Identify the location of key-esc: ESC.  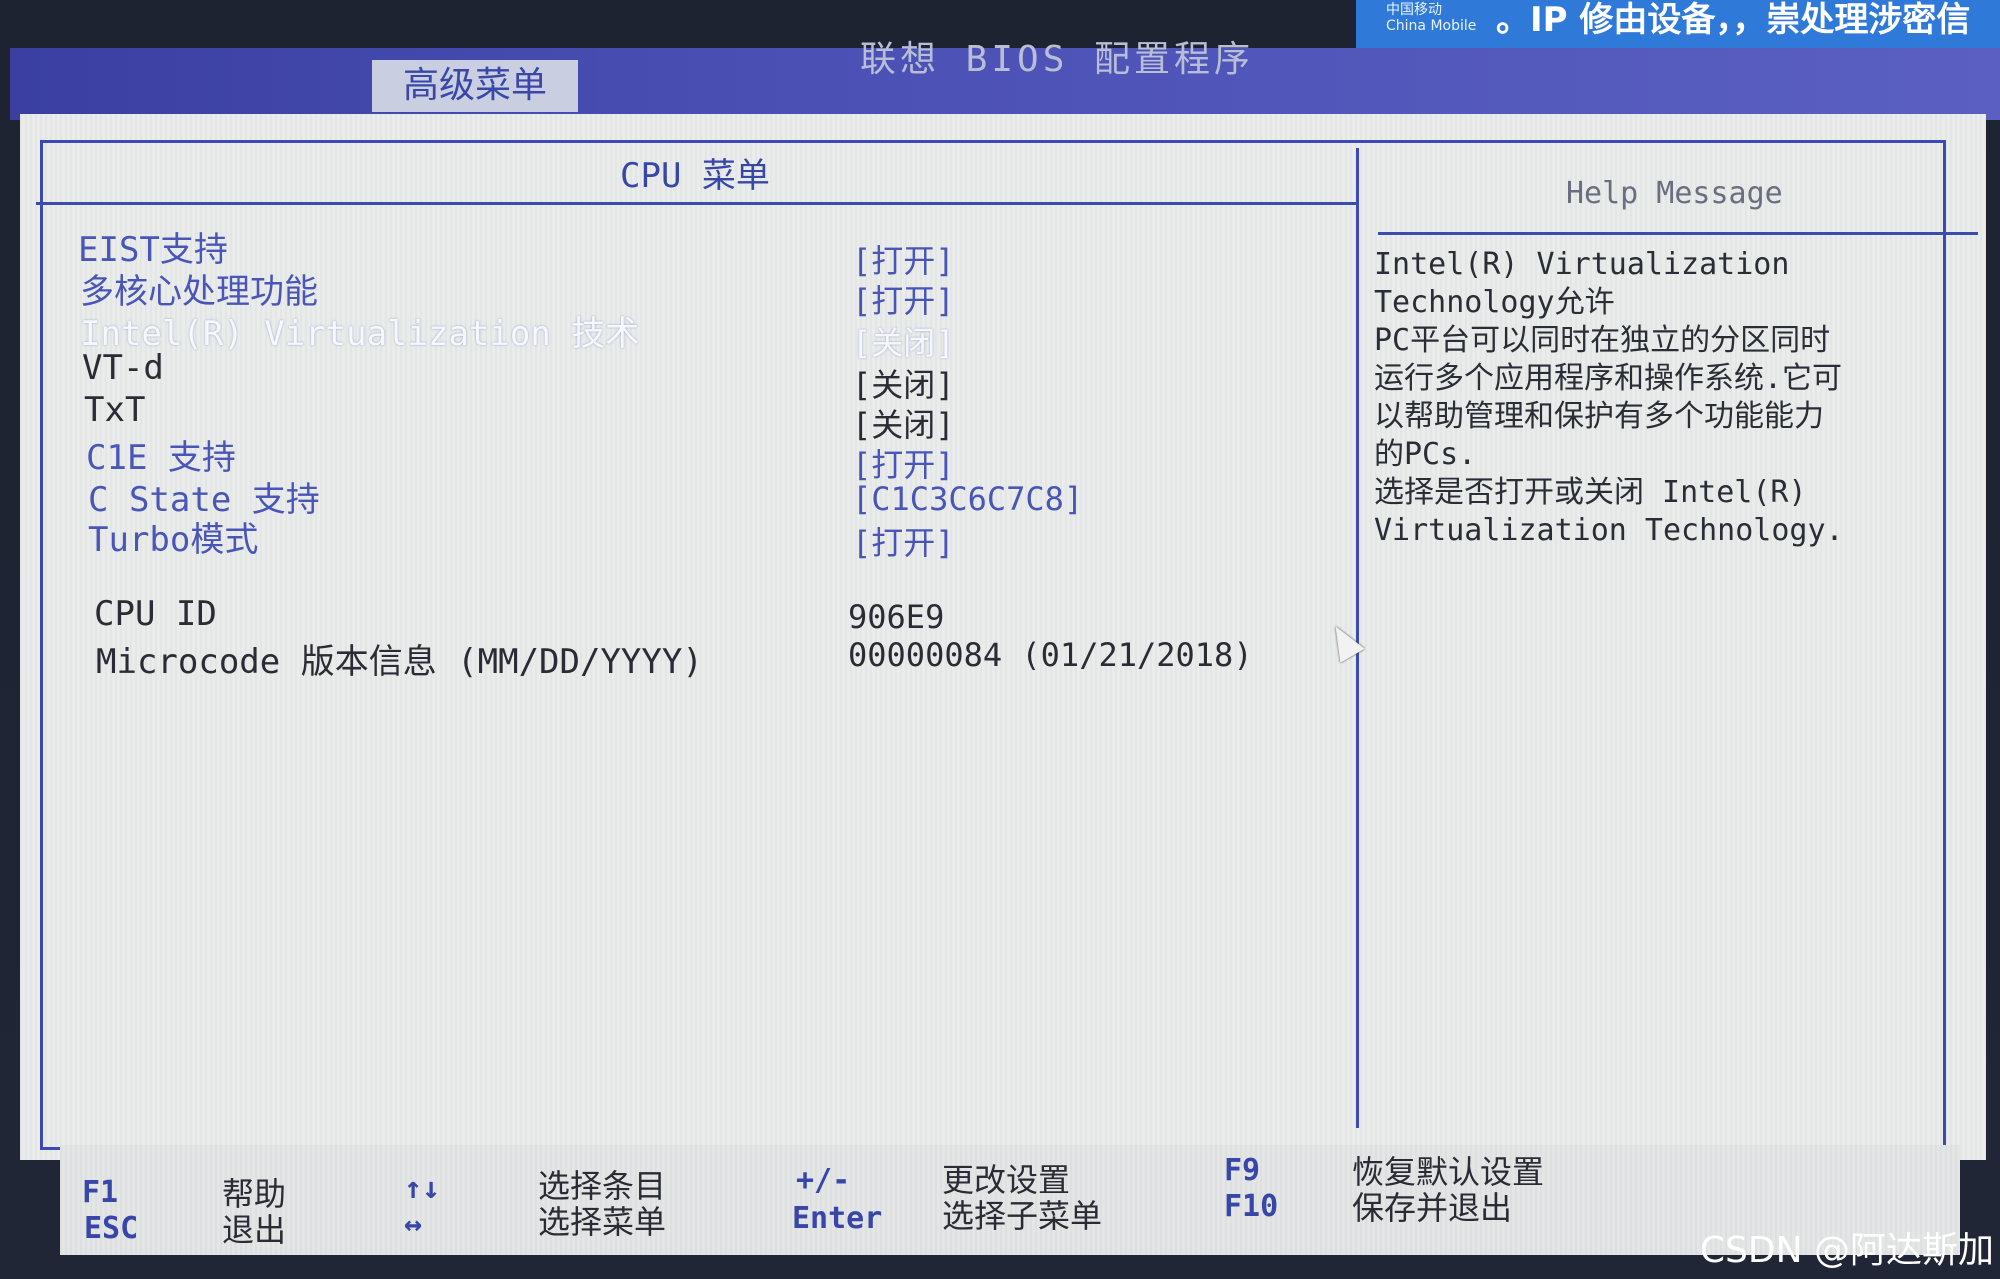
(111, 1228).